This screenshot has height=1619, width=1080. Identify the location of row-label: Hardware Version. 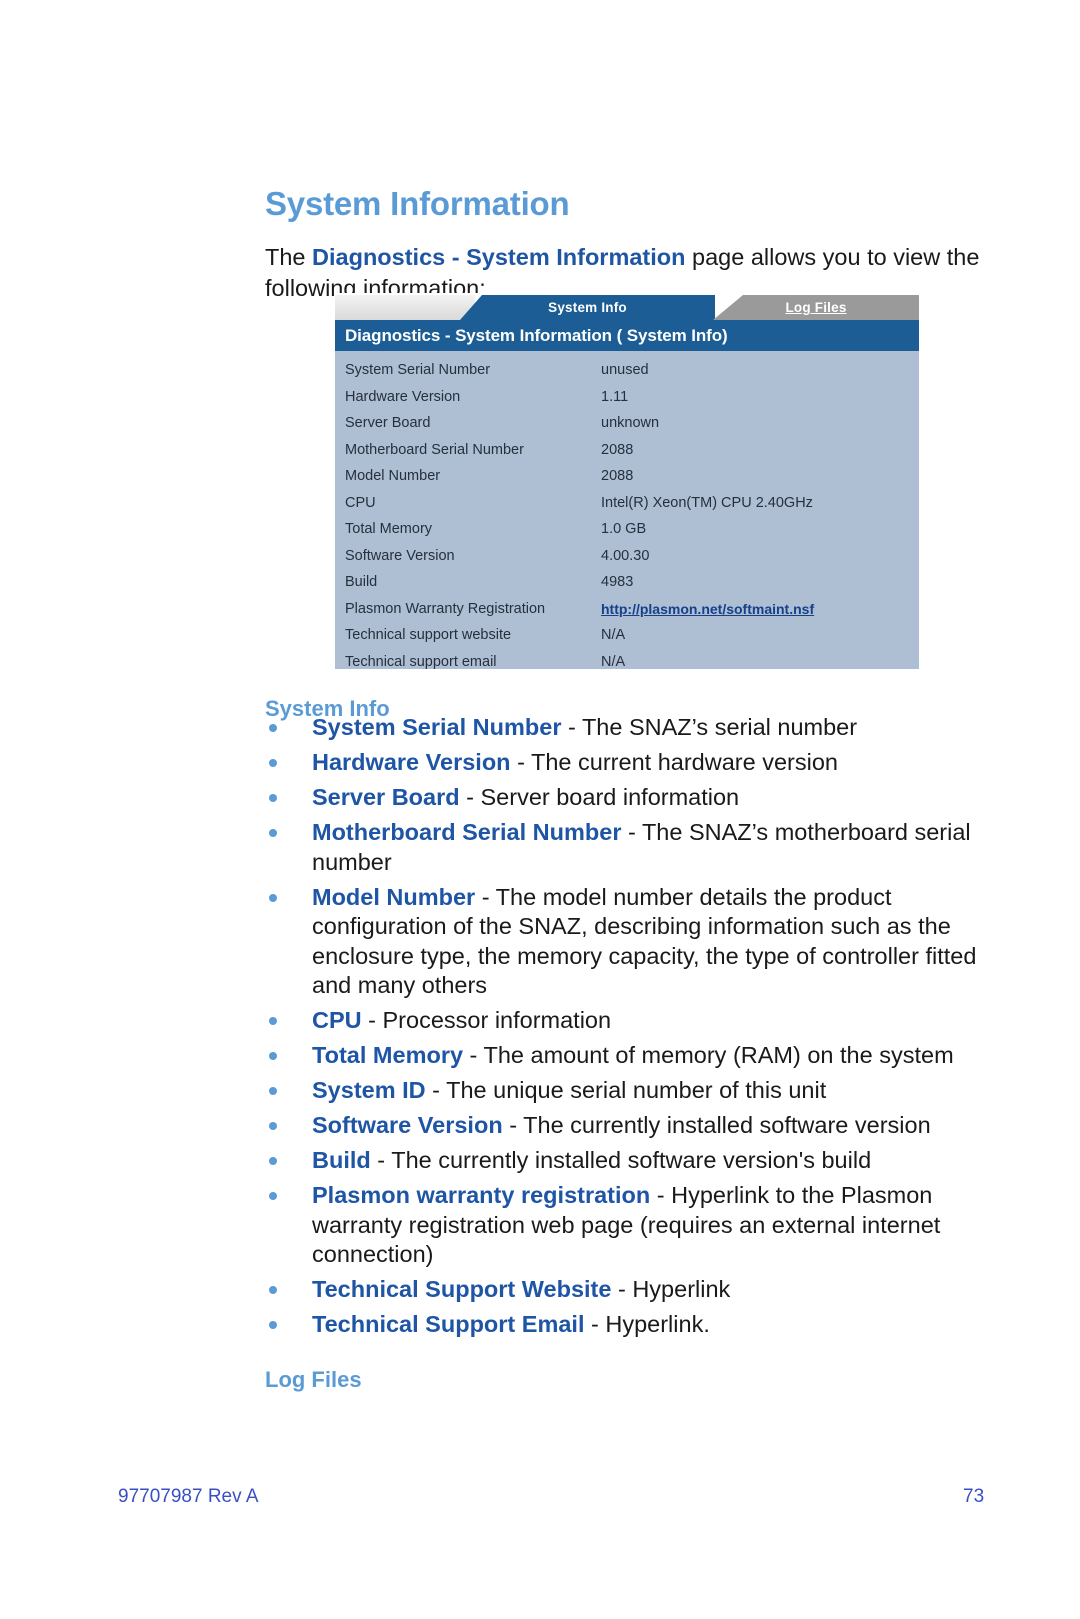
(403, 396).